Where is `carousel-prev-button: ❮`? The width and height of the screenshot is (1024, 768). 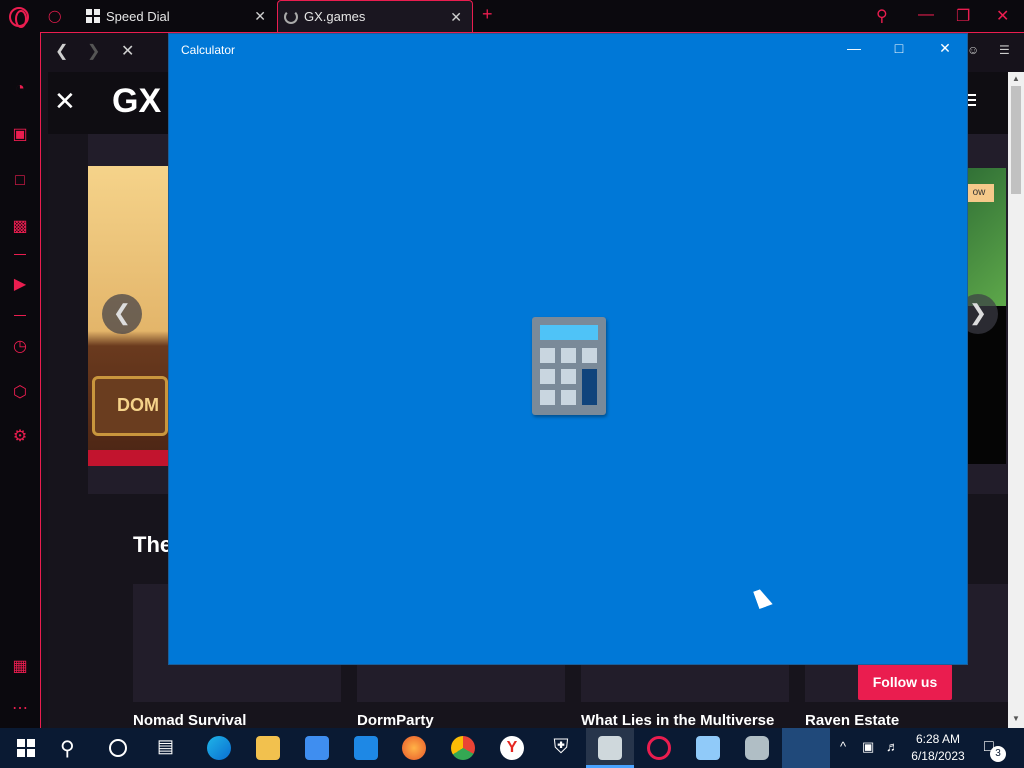
carousel-prev-button: ❮ is located at coordinates (122, 314).